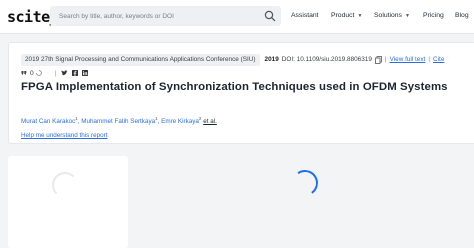 The image size is (474, 248). Describe the element at coordinates (462, 15) in the screenshot. I see `nav-blog: Blog` at that location.